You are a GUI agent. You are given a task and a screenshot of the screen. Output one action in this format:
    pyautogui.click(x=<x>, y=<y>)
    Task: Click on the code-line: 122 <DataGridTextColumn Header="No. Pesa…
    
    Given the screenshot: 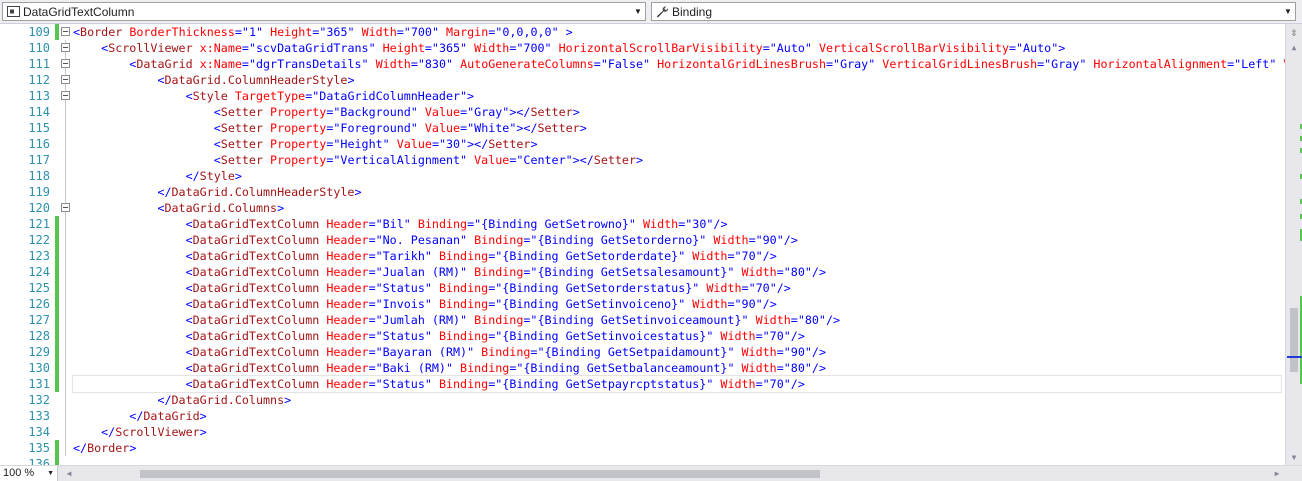 What is the action you would take?
    pyautogui.click(x=642, y=240)
    